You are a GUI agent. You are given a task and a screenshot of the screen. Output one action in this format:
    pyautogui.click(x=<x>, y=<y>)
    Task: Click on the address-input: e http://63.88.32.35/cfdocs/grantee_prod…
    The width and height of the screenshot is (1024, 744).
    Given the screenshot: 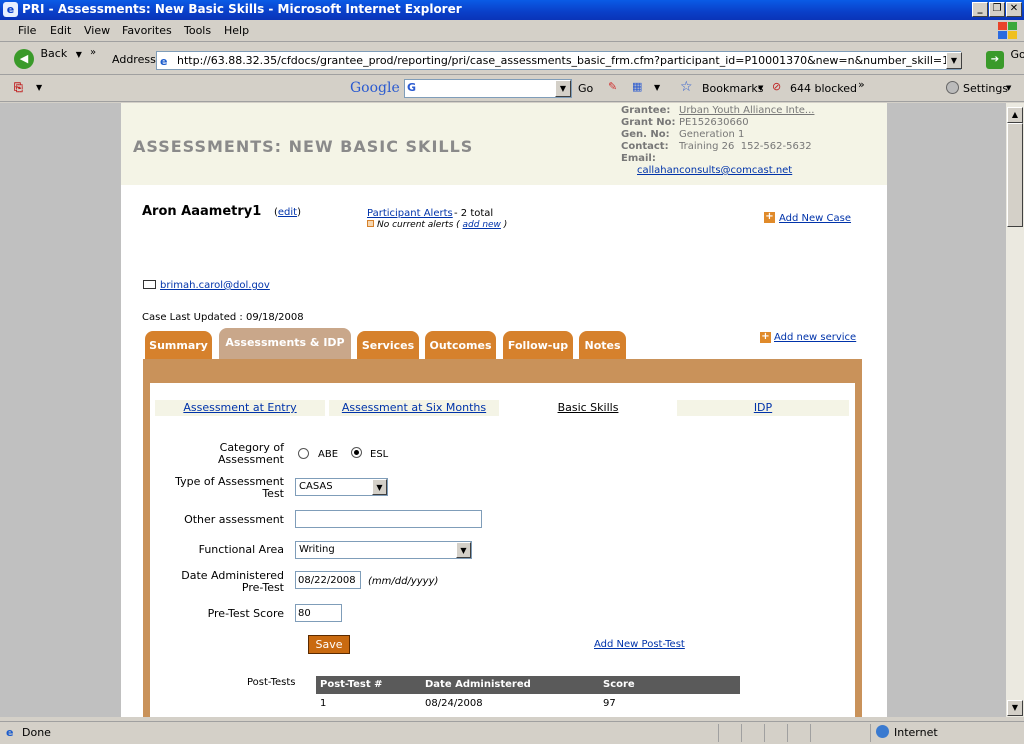 What is the action you would take?
    pyautogui.click(x=558, y=60)
    